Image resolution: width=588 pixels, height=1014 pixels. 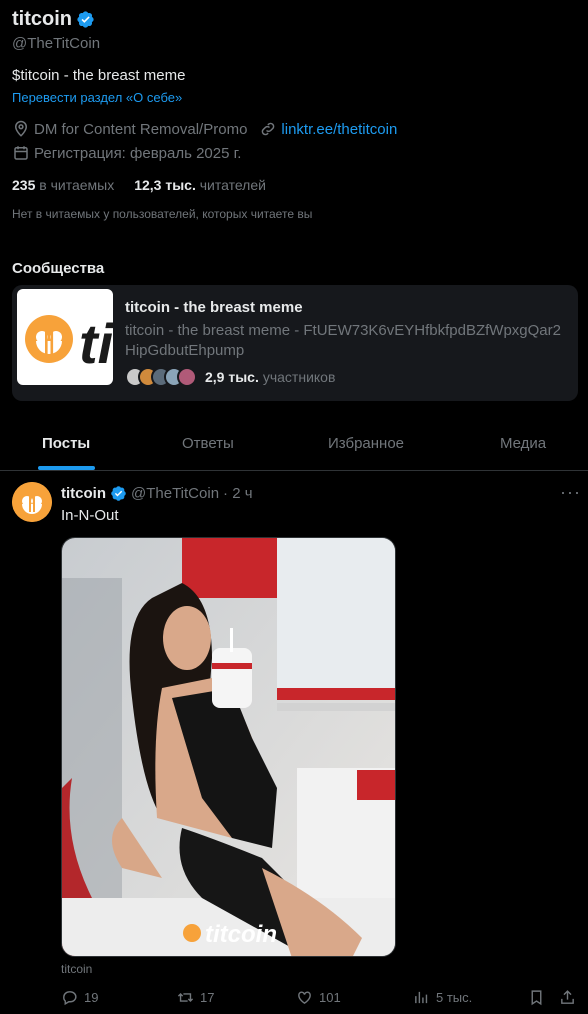 What do you see at coordinates (294, 445) in the screenshot?
I see `profile-tabs: Посты Ответы Избранное Медиа` at bounding box center [294, 445].